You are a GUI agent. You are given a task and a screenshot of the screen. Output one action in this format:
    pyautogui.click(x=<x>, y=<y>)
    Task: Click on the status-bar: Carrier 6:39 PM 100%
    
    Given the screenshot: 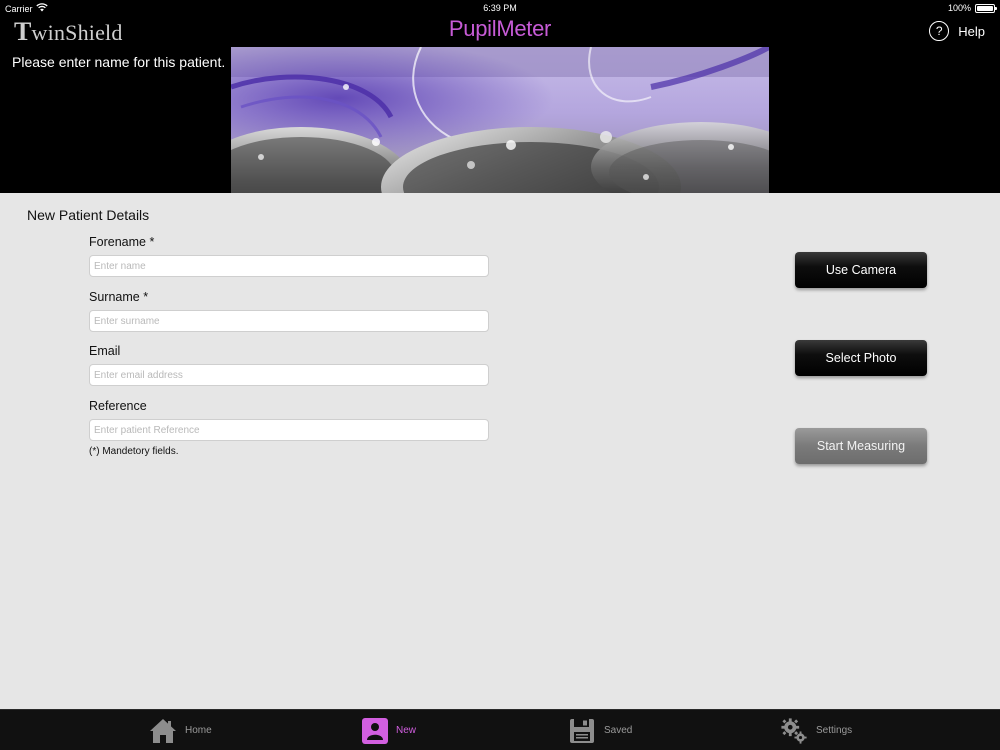 What is the action you would take?
    pyautogui.click(x=500, y=8)
    